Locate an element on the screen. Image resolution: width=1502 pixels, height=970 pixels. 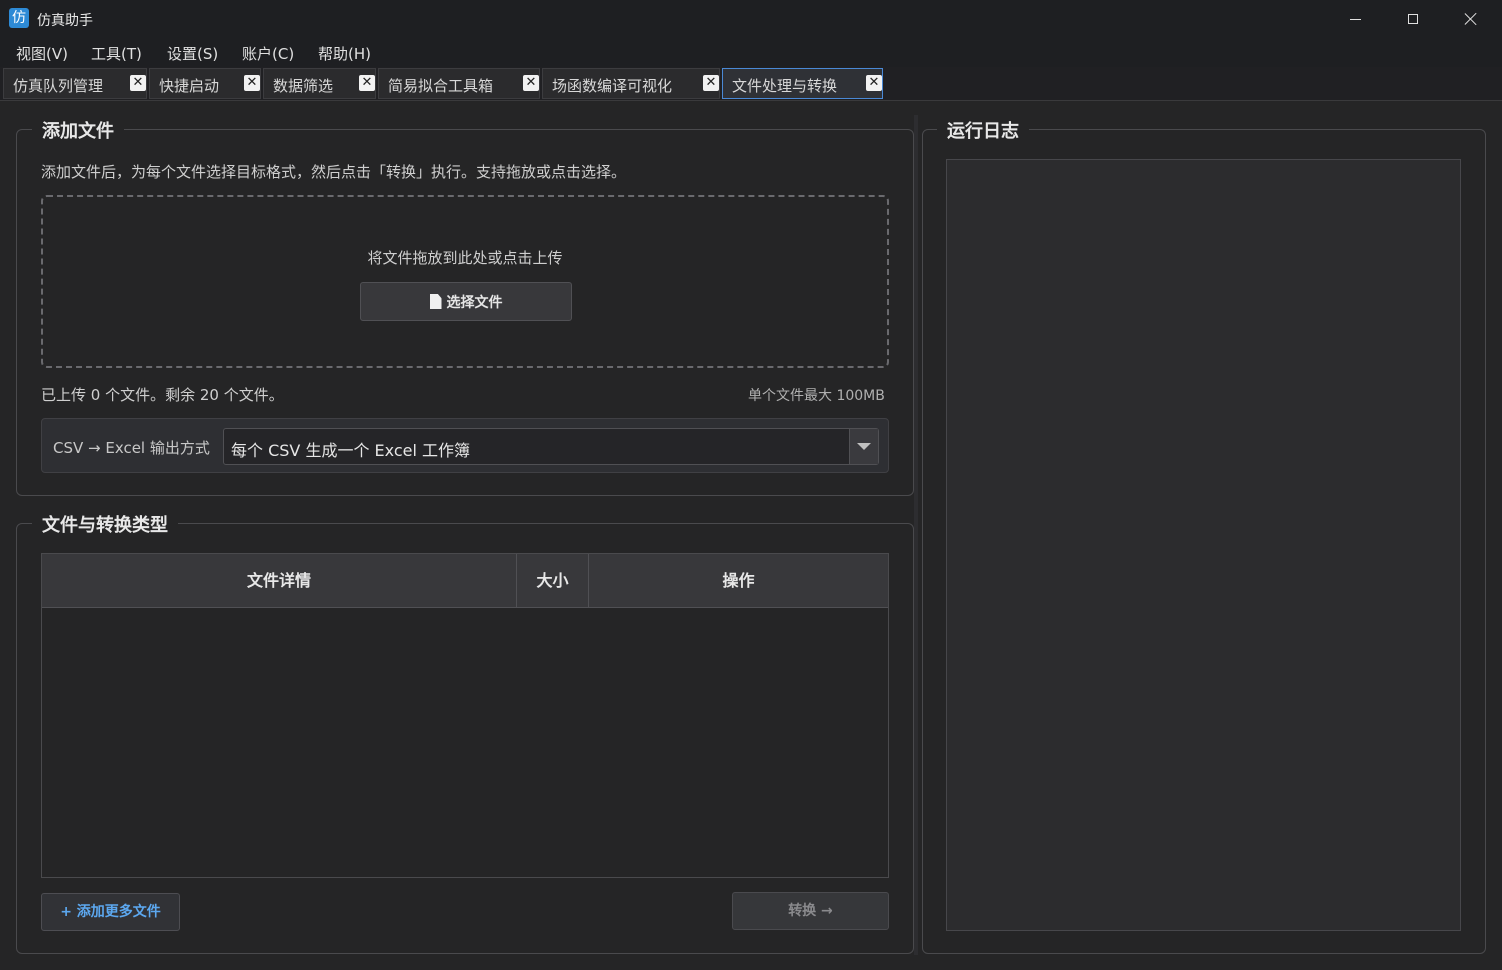
add-more-files-button: + 添加更多文件 is located at coordinates (110, 912).